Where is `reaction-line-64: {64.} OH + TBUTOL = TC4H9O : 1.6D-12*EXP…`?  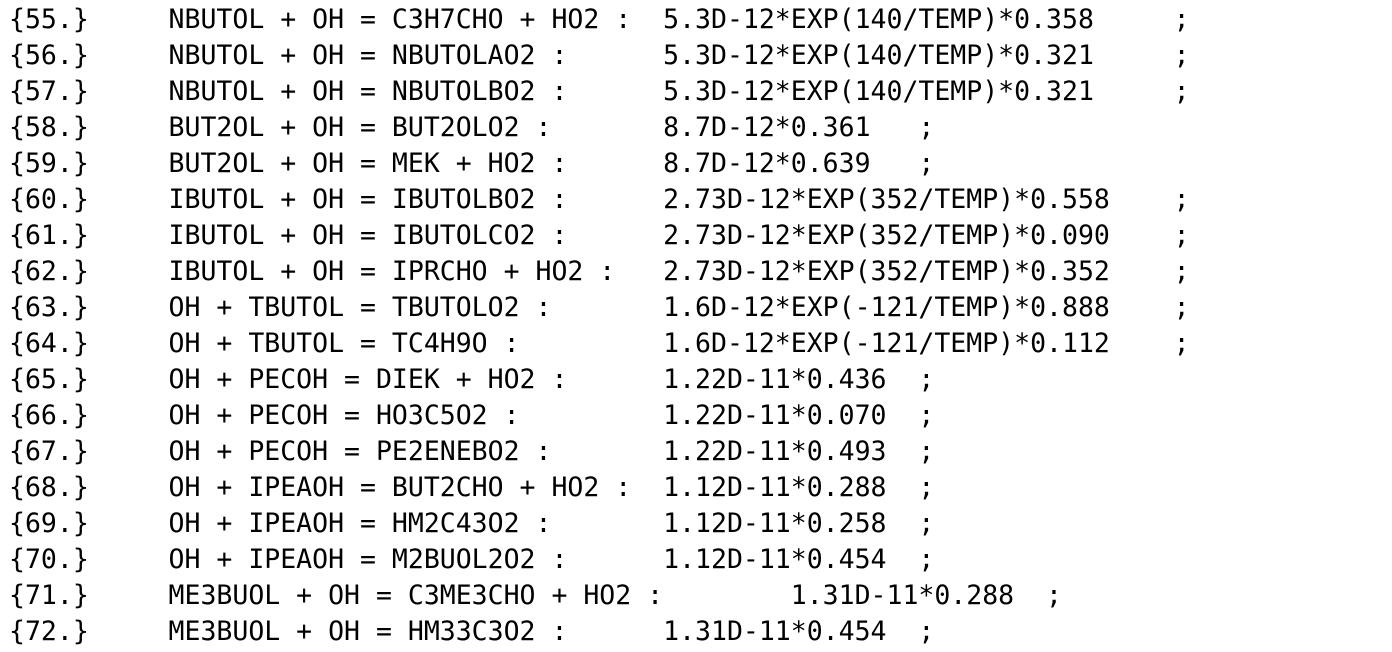
reaction-line-64: {64.} OH + TBUTOL = TC4H9O : 1.6D-12*EXP… is located at coordinates (599, 343).